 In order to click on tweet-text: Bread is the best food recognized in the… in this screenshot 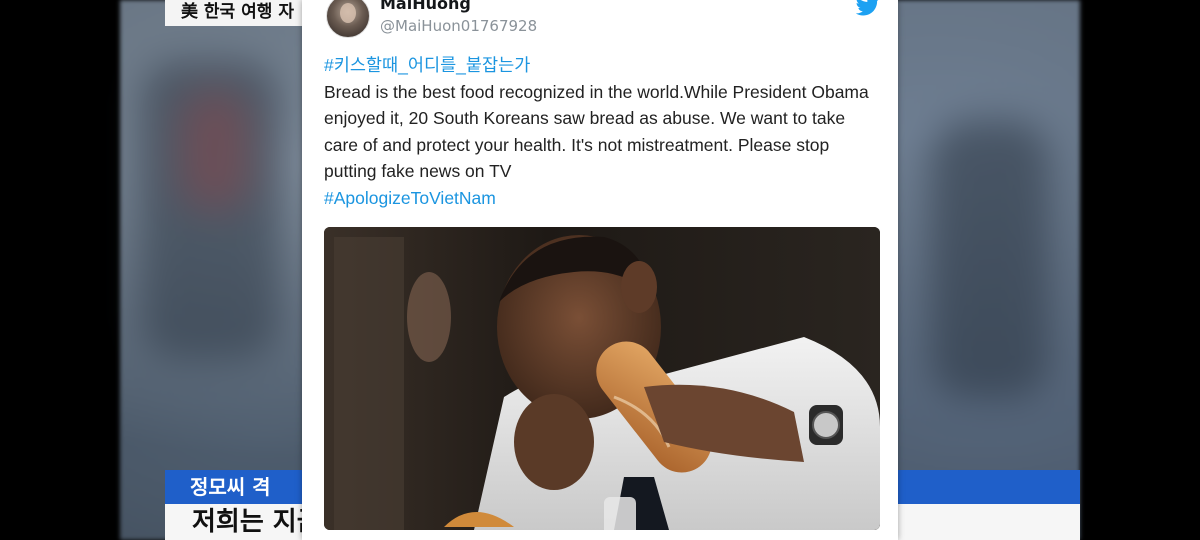, I will do `click(596, 131)`.